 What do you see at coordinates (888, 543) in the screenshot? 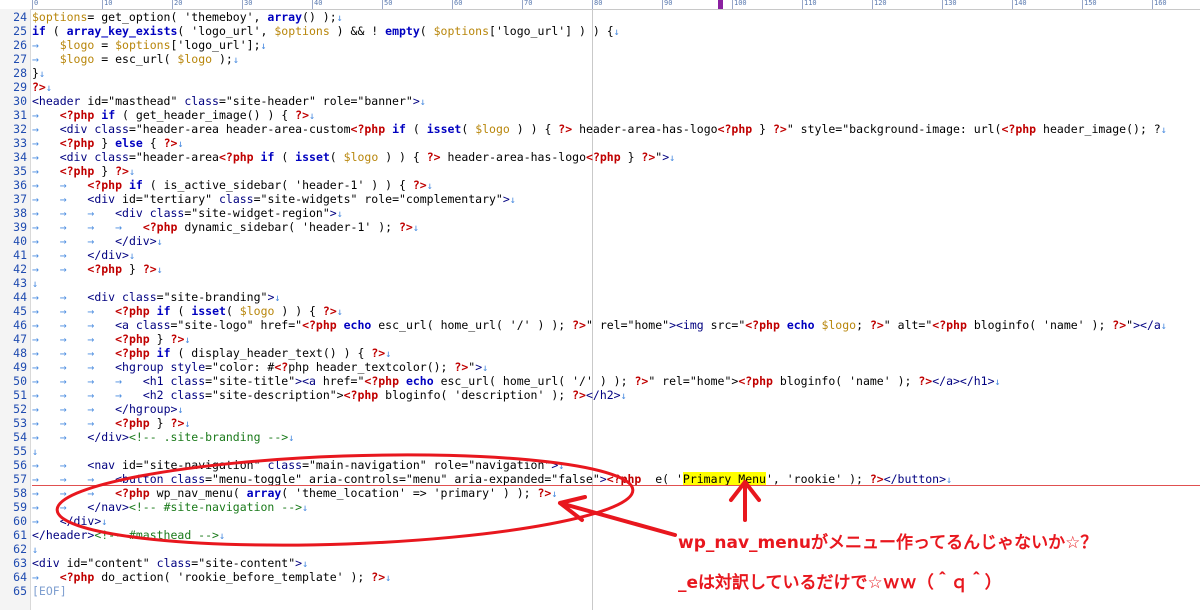
I see `annotation-text-1: wp_nav_menuがメニュー作ってるんじゃないか☆？` at bounding box center [888, 543].